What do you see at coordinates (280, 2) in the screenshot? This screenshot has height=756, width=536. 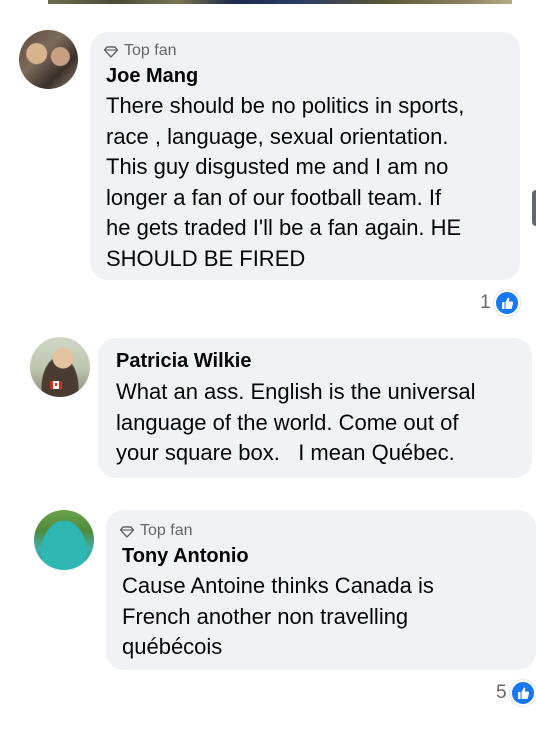 I see `post-photo-fragment` at bounding box center [280, 2].